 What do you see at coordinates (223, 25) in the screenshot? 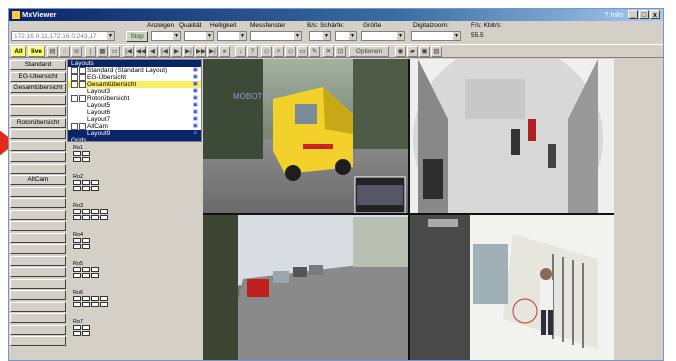
I see `menu-helligkeit: Helligkeit` at bounding box center [223, 25].